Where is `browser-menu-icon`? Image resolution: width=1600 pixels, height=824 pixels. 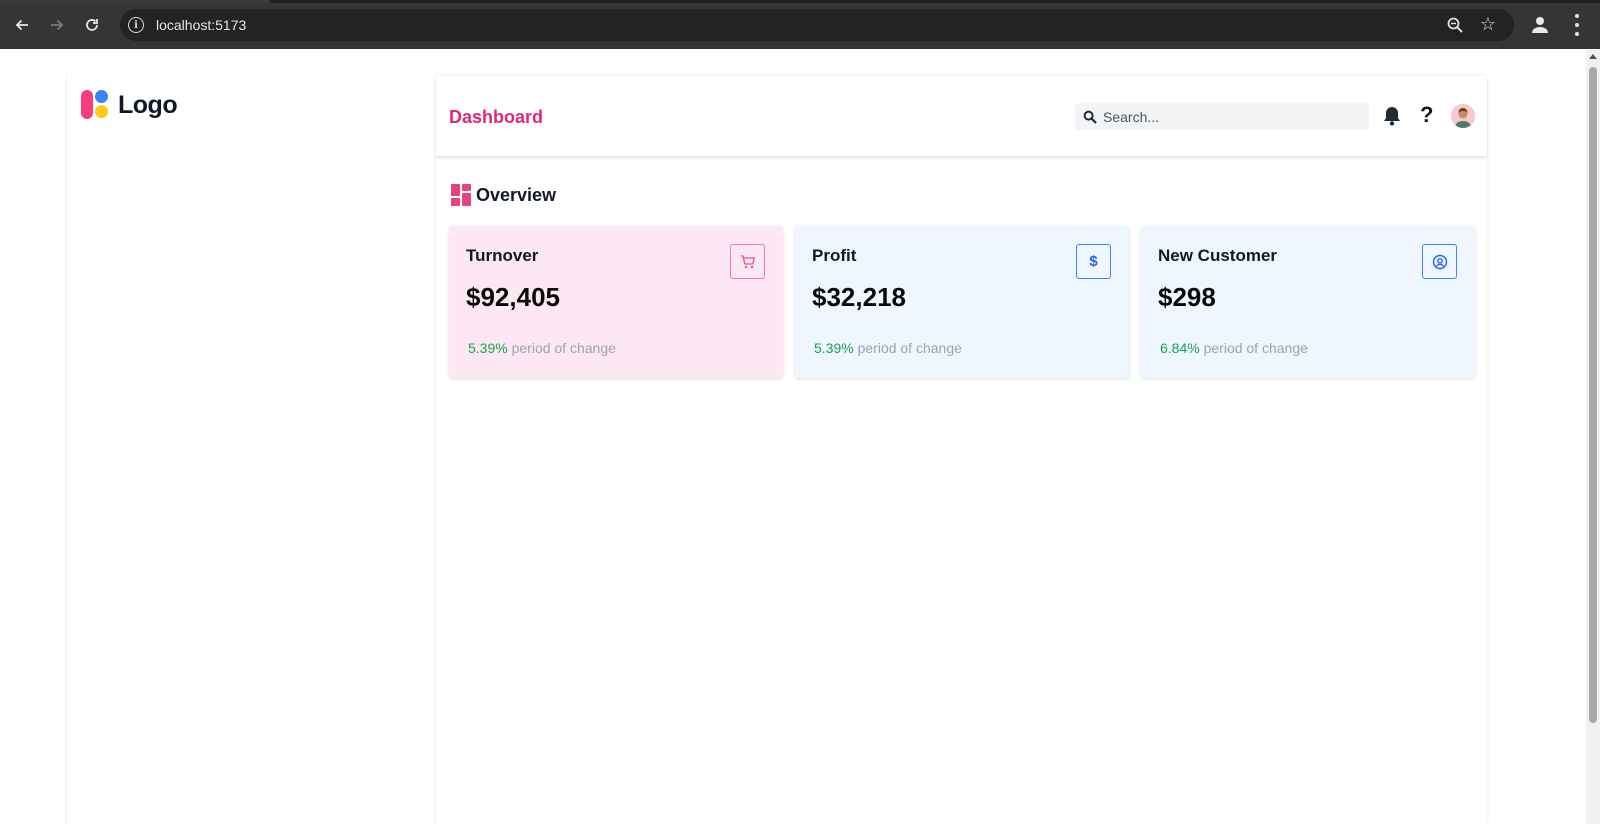 browser-menu-icon is located at coordinates (1577, 25).